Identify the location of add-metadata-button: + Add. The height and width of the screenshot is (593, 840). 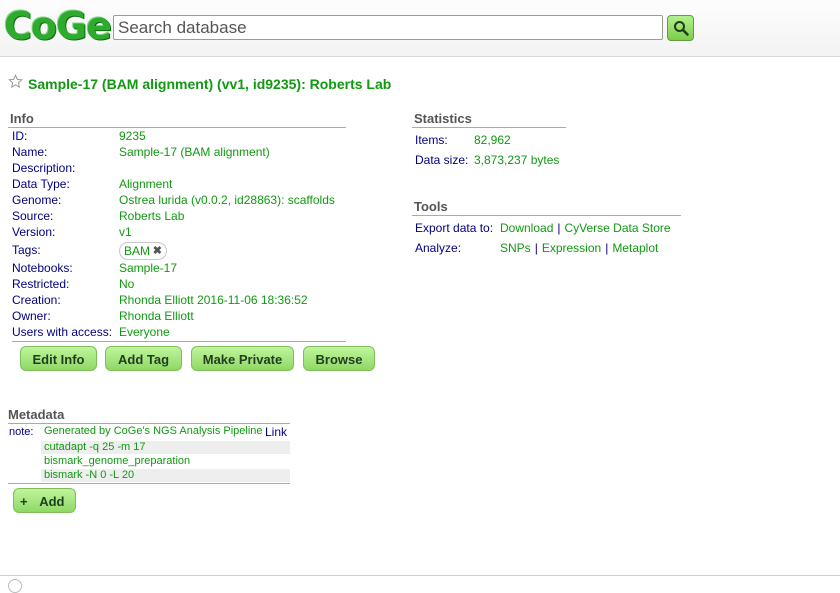
(44, 500).